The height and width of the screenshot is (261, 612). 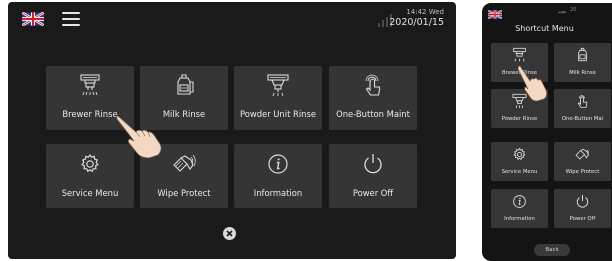 I want to click on powder-unit-rinse-icon, so click(x=278, y=85).